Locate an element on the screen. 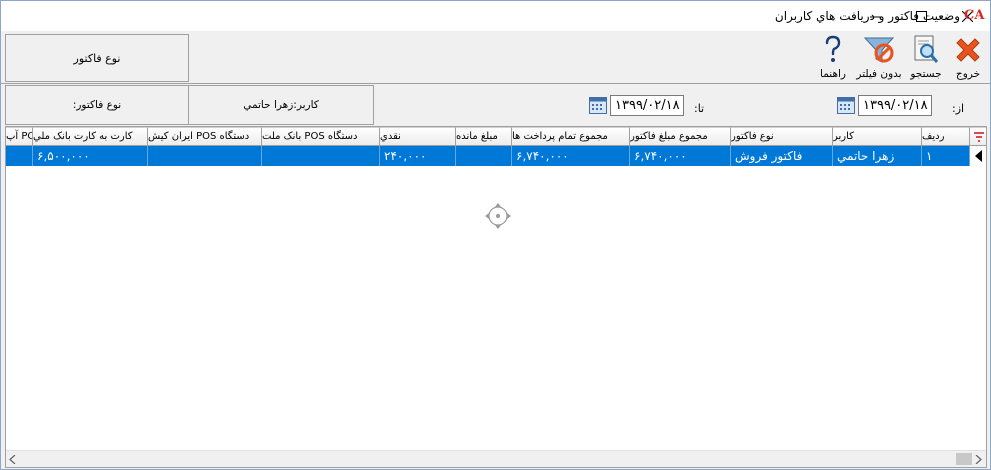 The height and width of the screenshot is (470, 991). grid-filter-icon is located at coordinates (978, 136).